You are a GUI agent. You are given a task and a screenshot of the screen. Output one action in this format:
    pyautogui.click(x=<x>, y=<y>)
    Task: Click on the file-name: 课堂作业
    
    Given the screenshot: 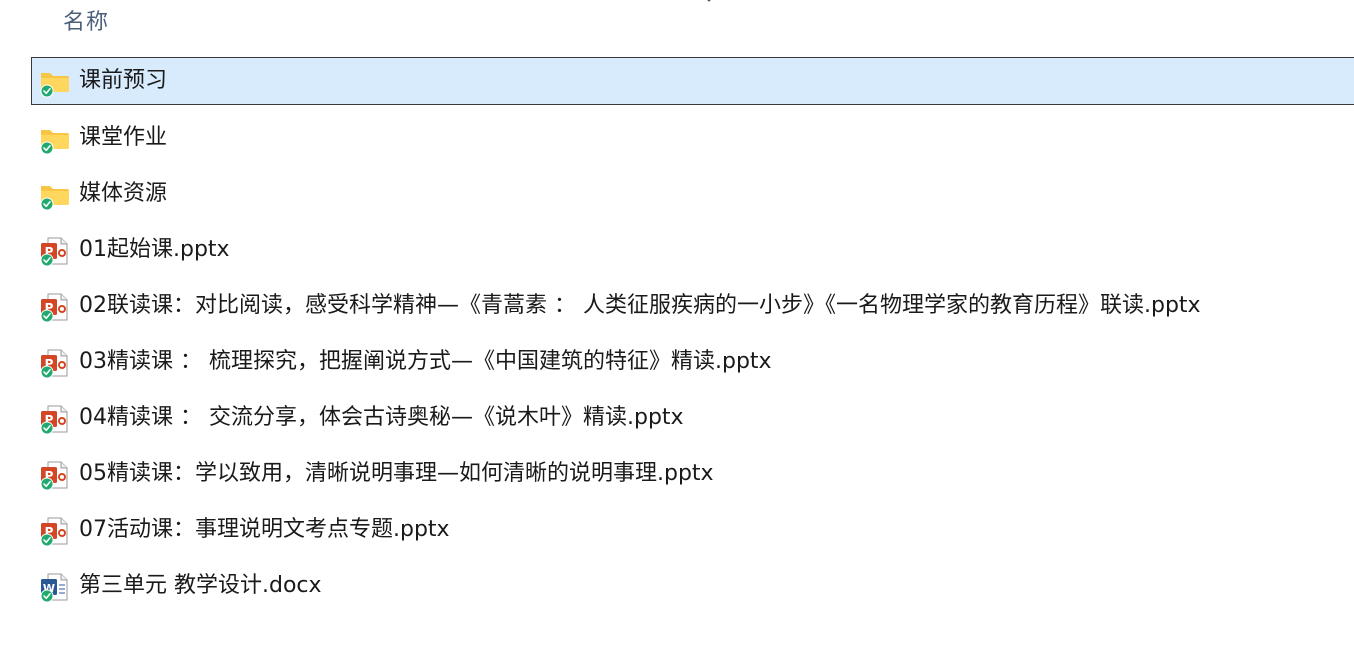 What is the action you would take?
    pyautogui.click(x=123, y=137)
    